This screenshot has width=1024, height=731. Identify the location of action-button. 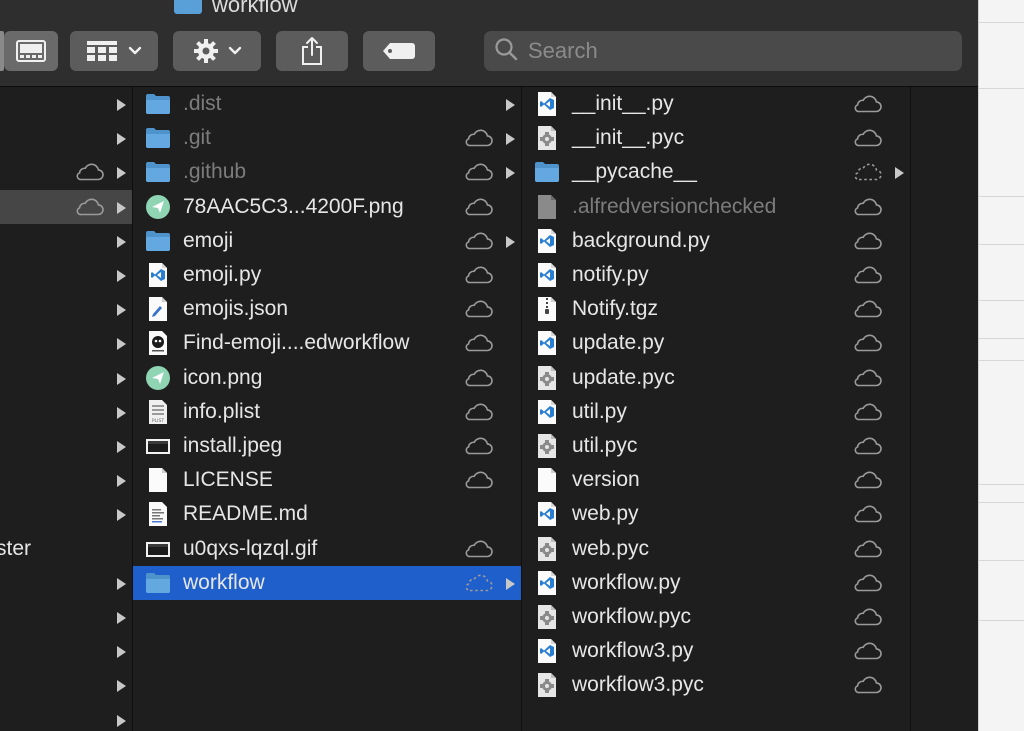
(217, 51).